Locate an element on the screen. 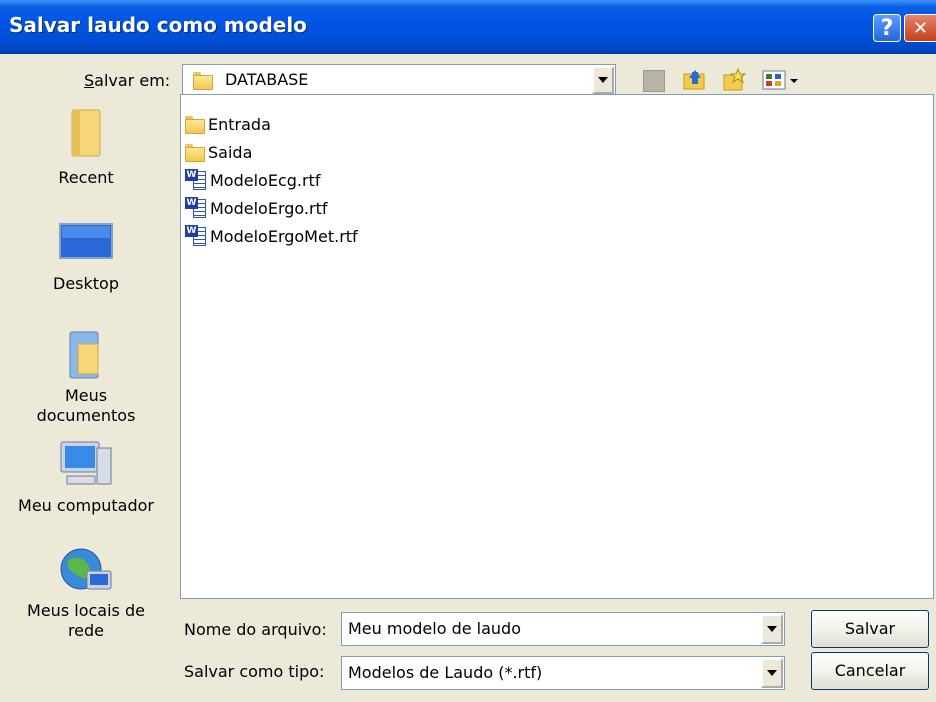 This screenshot has height=702, width=936. filename-input: Meu modelo de laudo is located at coordinates (563, 629).